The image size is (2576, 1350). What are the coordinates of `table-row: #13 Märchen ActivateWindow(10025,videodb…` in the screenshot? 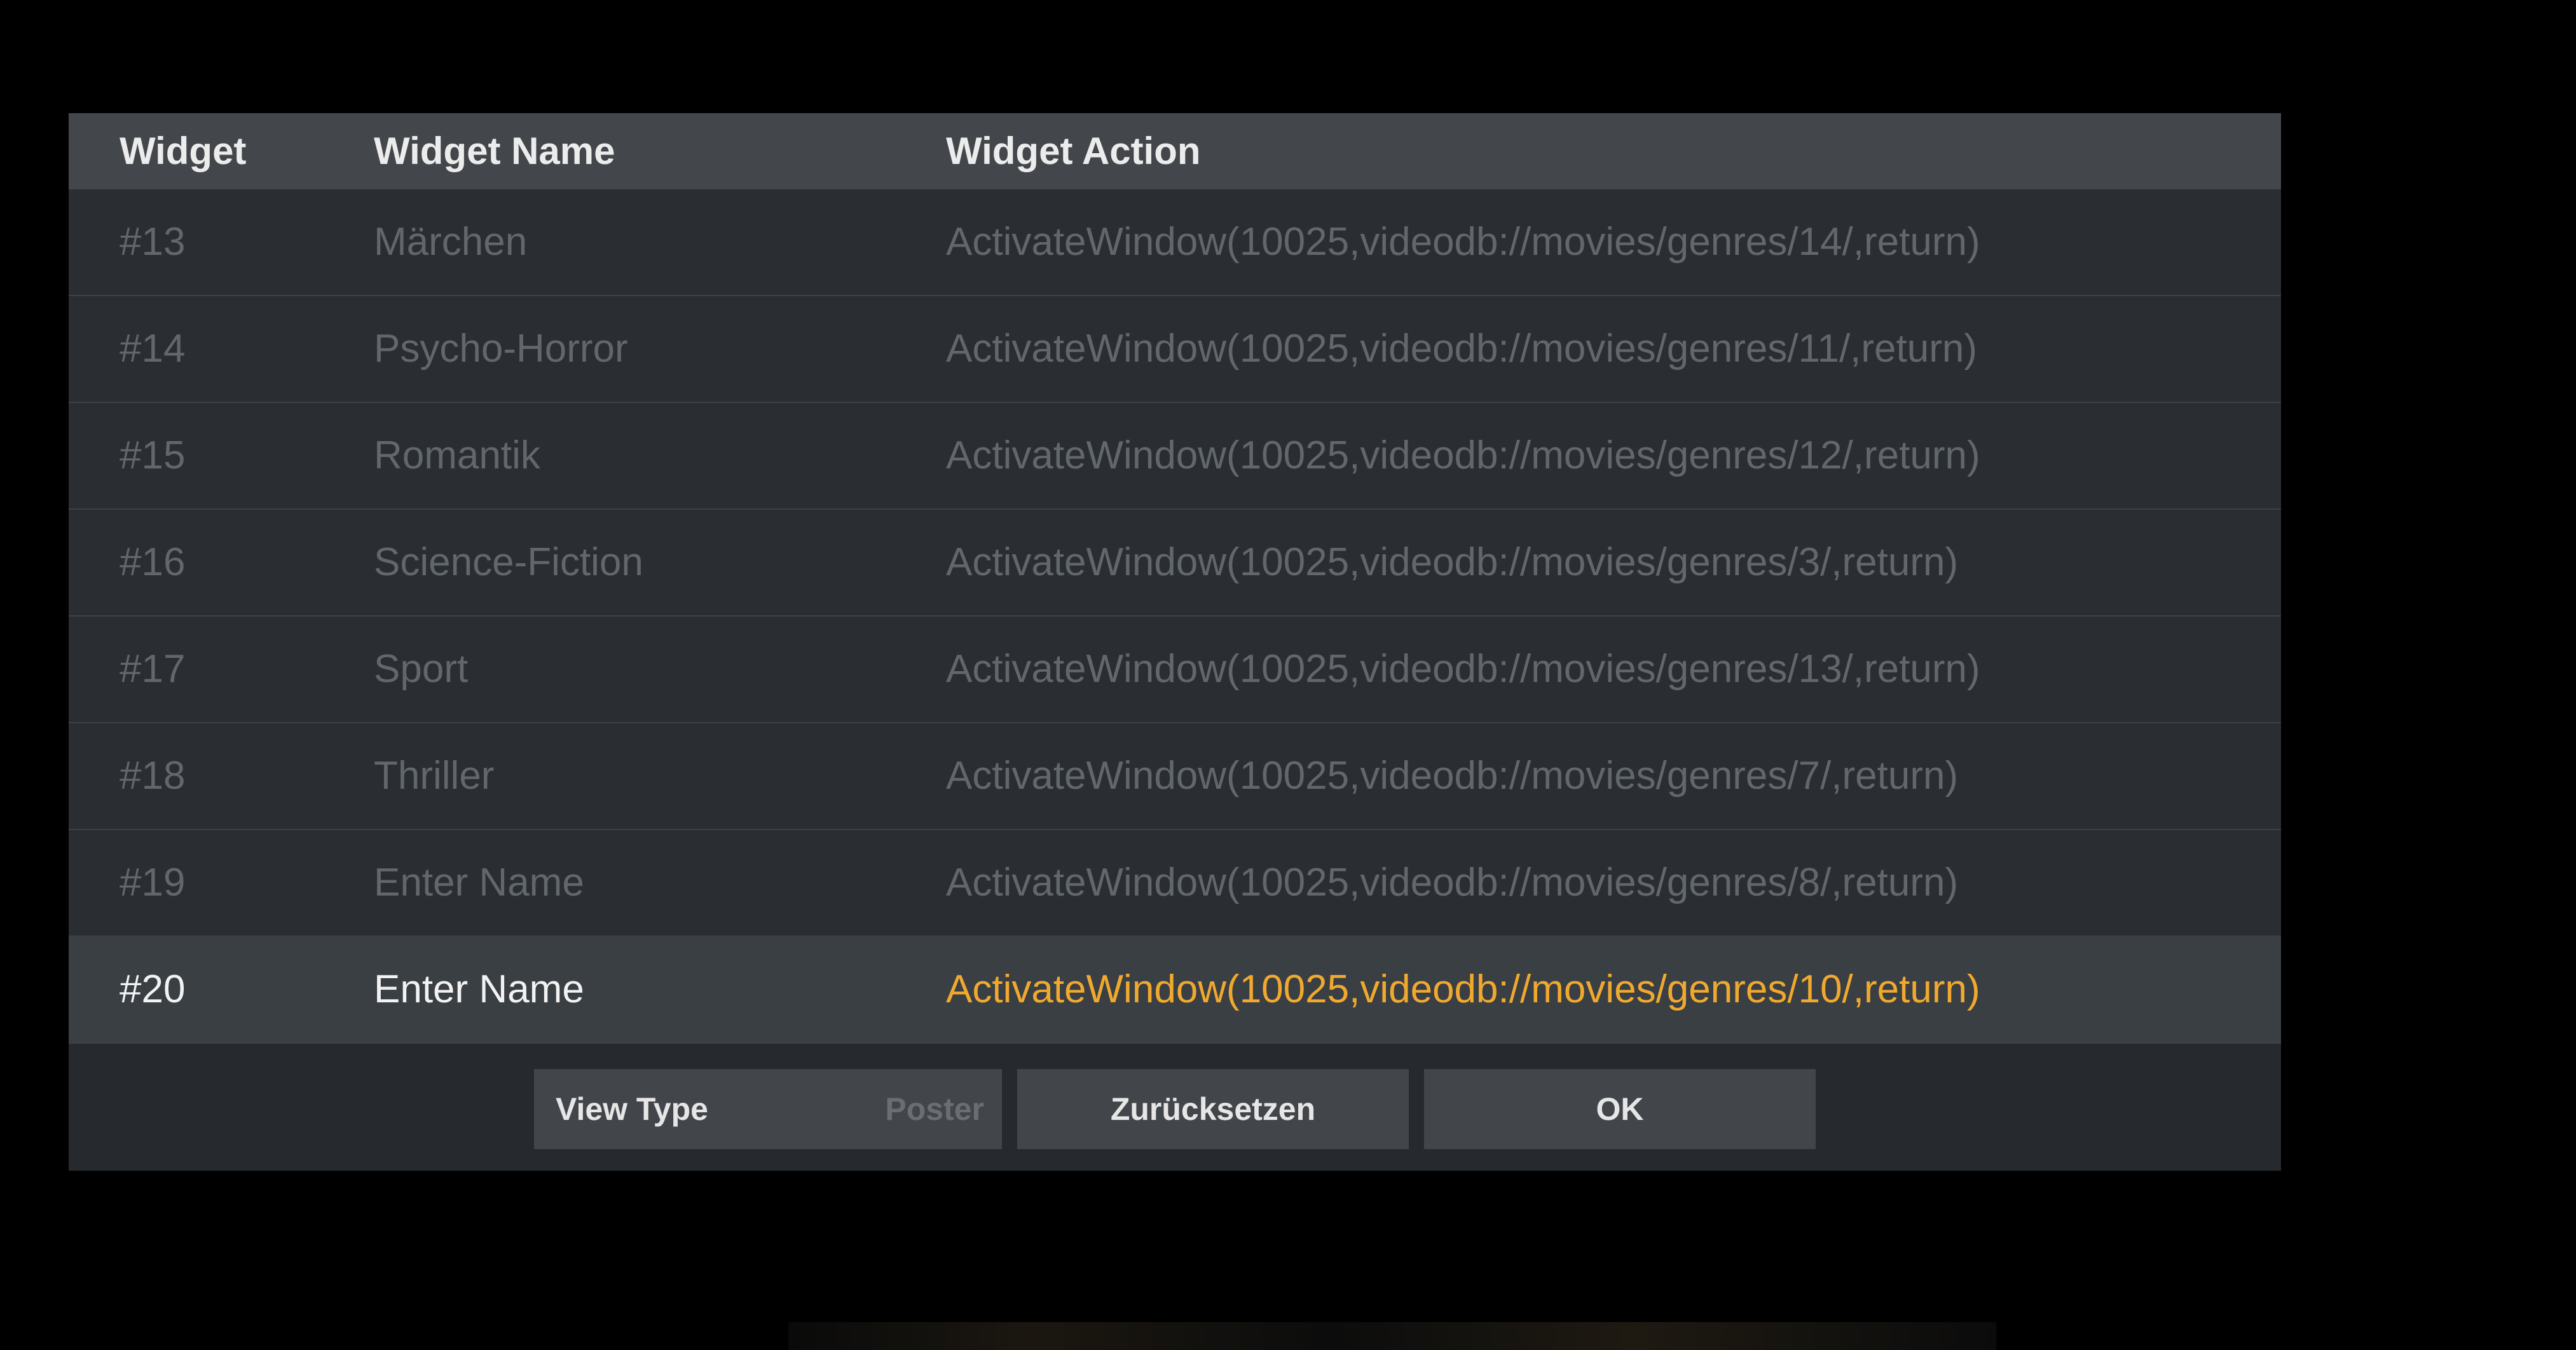 It's located at (1175, 242).